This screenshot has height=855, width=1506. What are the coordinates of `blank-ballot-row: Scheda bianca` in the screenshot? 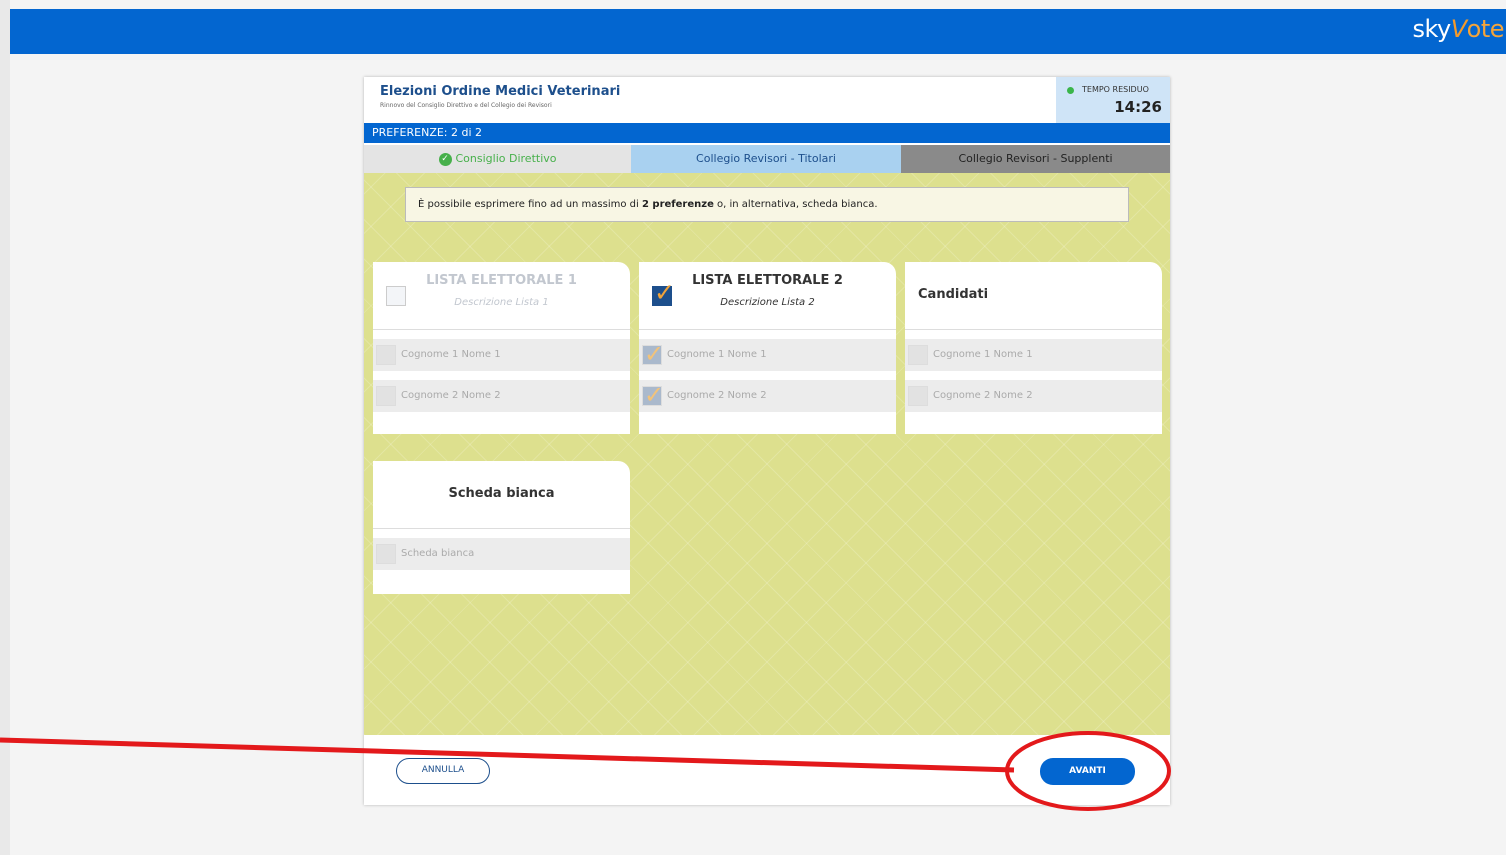 It's located at (501, 554).